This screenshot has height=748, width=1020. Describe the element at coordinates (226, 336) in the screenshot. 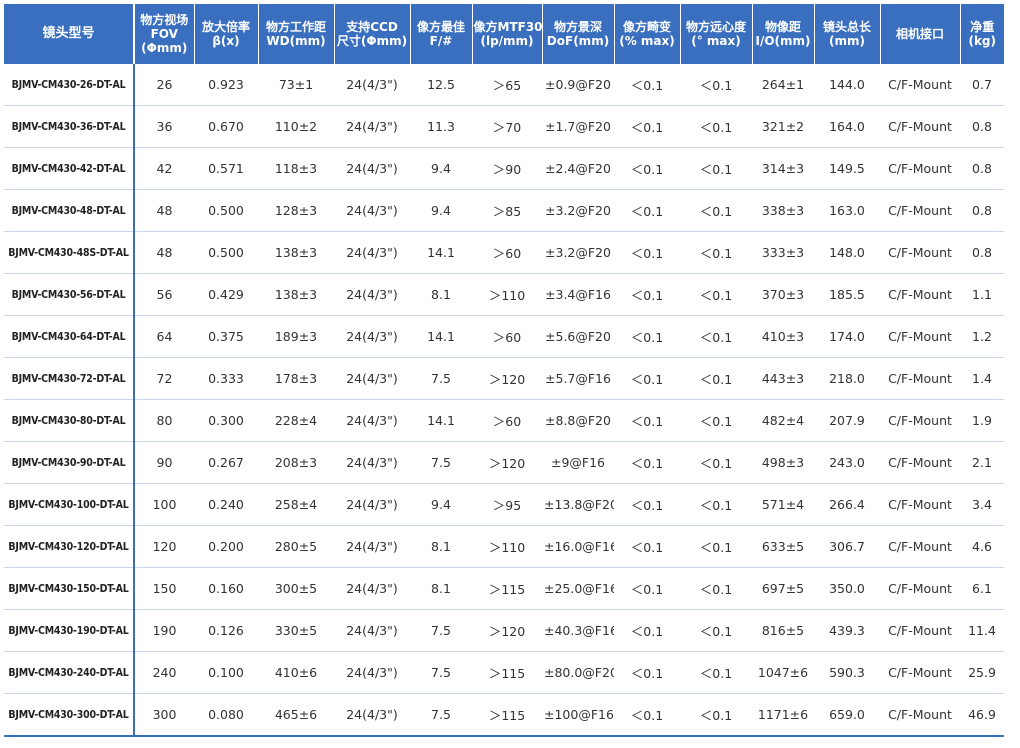

I see `cell-magnification: 0.375` at that location.